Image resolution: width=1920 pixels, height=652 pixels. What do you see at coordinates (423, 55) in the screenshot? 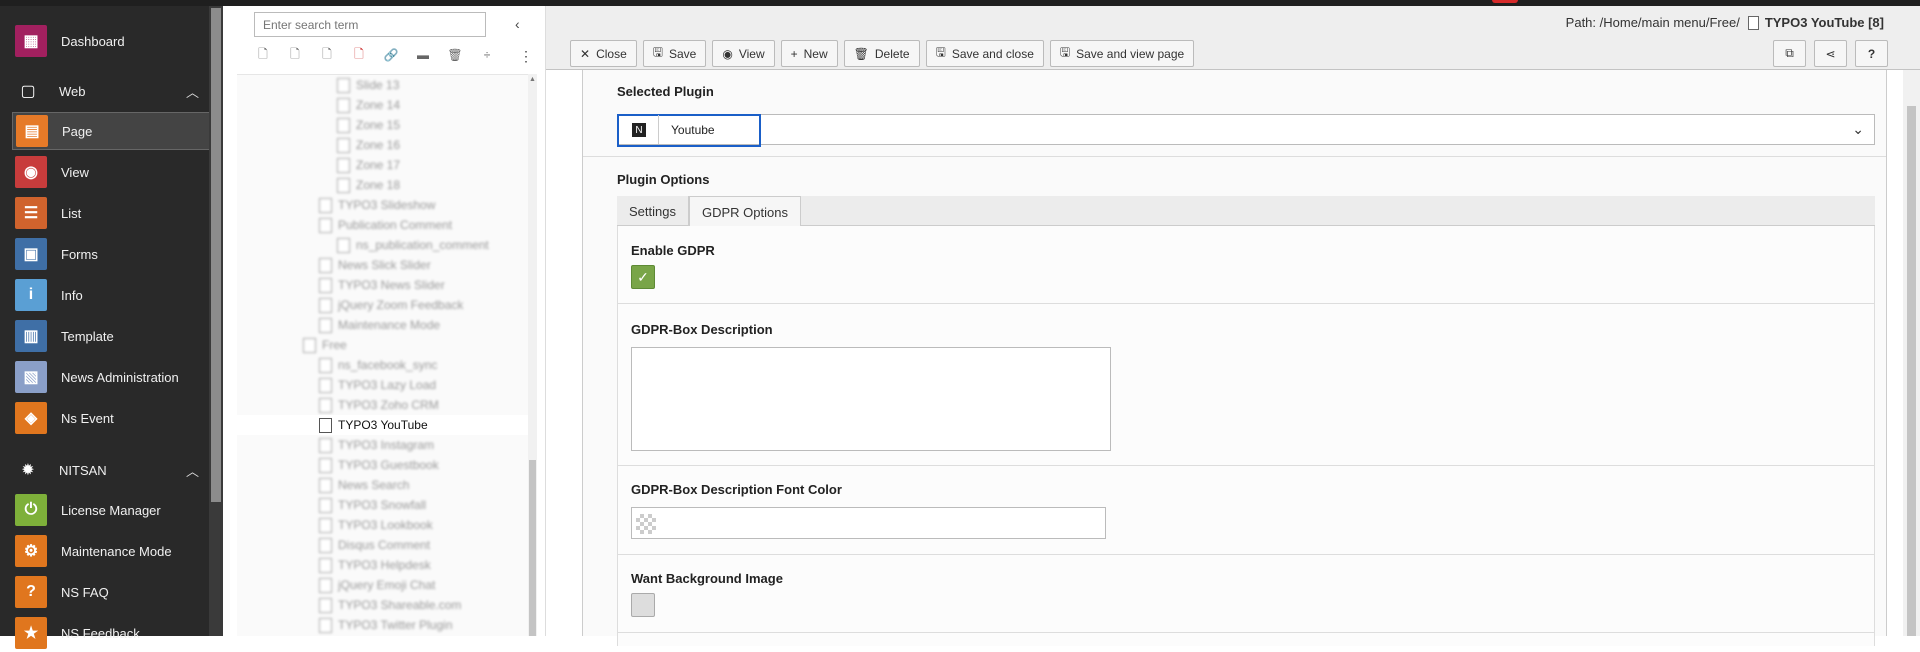
I see `folder-icon: ▬` at bounding box center [423, 55].